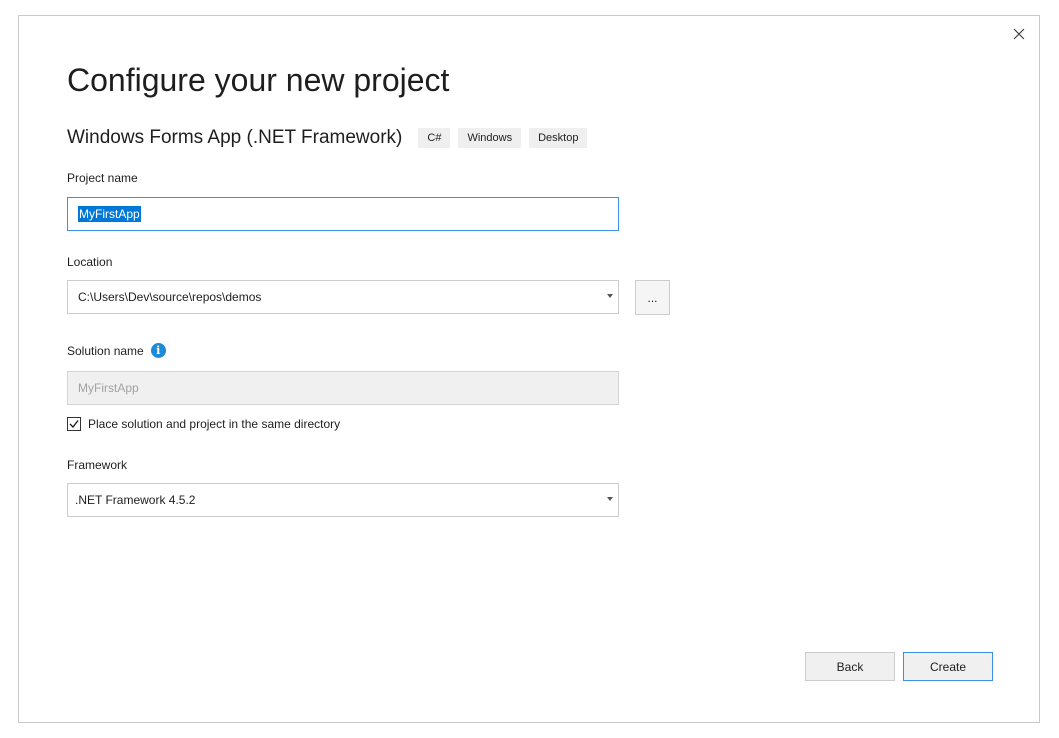 Image resolution: width=1059 pixels, height=738 pixels. Describe the element at coordinates (258, 80) in the screenshot. I see `page-title: Configure your new project` at that location.